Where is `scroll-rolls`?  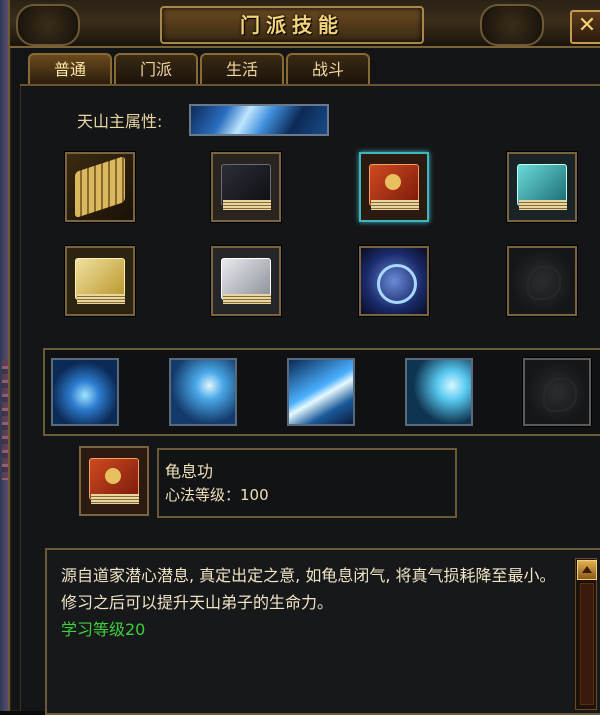
scroll-rolls is located at coordinates (100, 187).